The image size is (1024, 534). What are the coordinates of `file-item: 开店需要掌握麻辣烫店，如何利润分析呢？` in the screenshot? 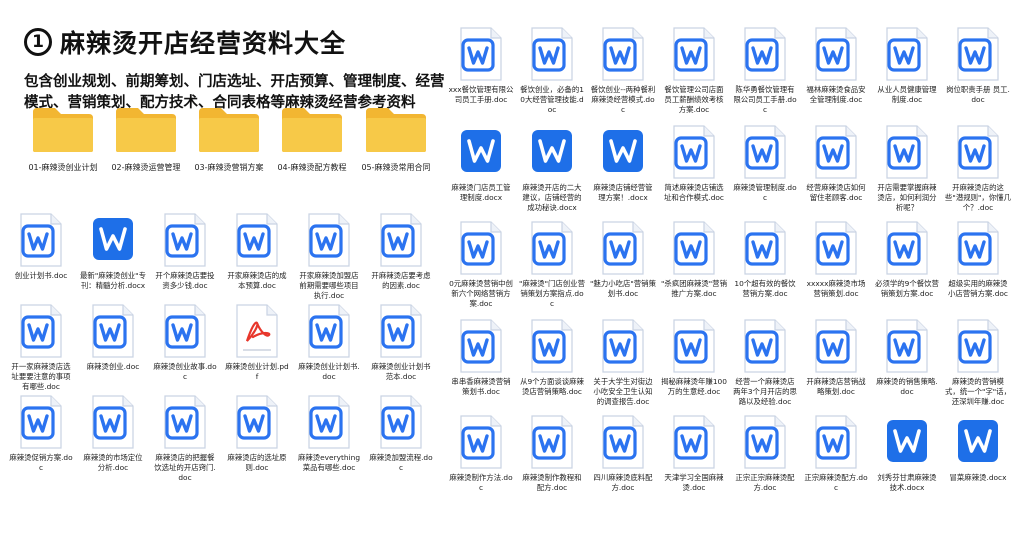 It's located at (907, 168).